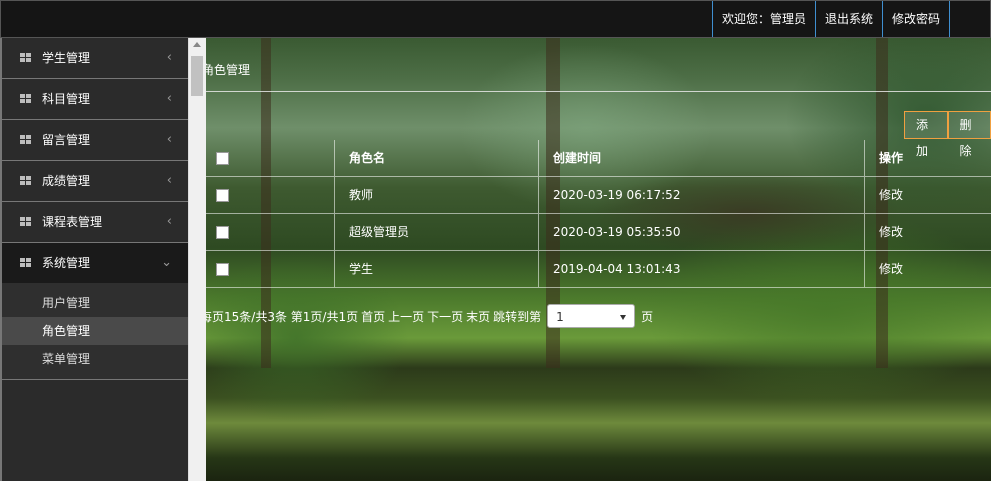 This screenshot has width=991, height=481. Describe the element at coordinates (95, 58) in the screenshot. I see `sidebar-item-student: 学生管理 ‹` at that location.